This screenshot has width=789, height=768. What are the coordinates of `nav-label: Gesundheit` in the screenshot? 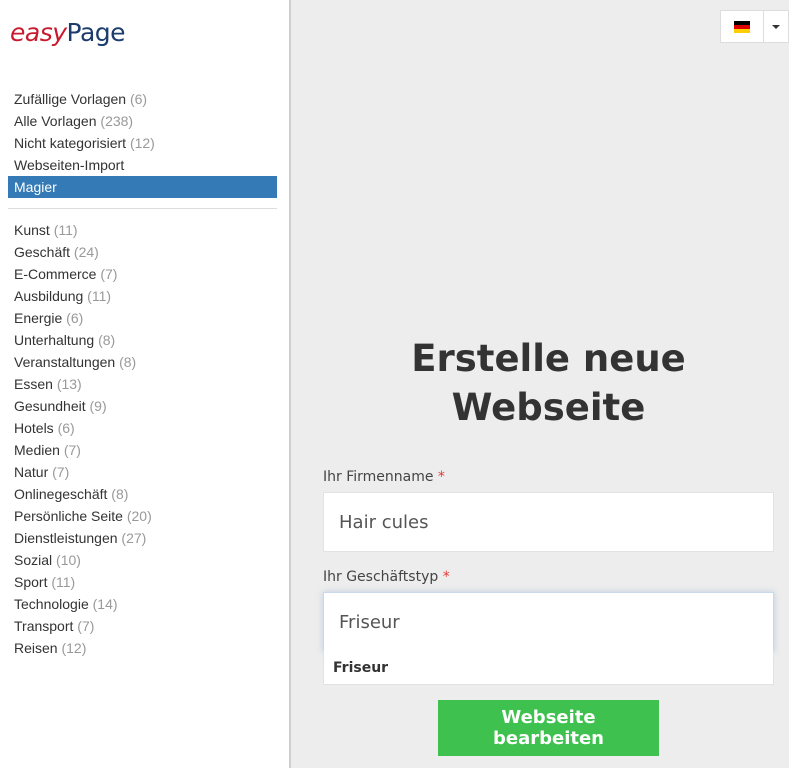 It's located at (50, 406).